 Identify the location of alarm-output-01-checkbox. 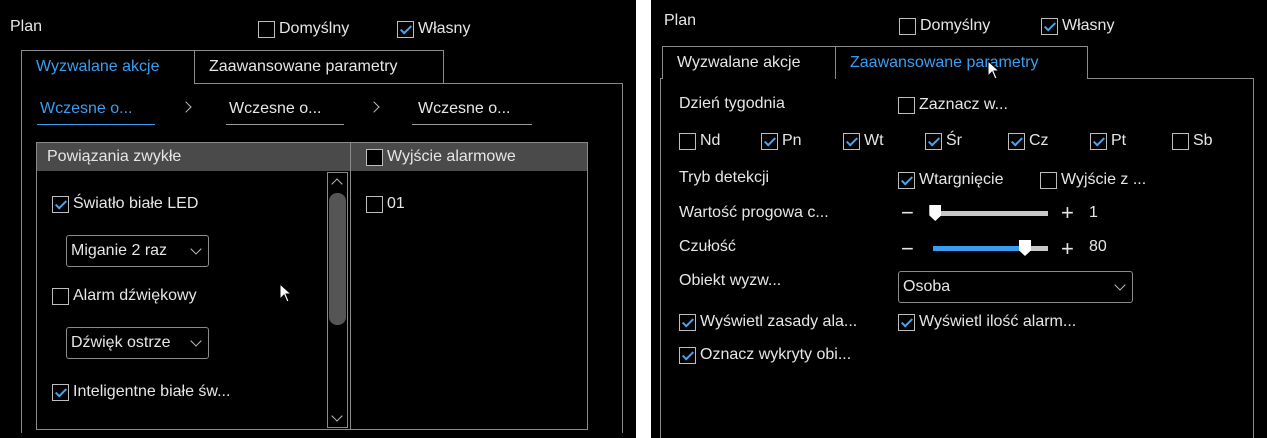
(374, 204).